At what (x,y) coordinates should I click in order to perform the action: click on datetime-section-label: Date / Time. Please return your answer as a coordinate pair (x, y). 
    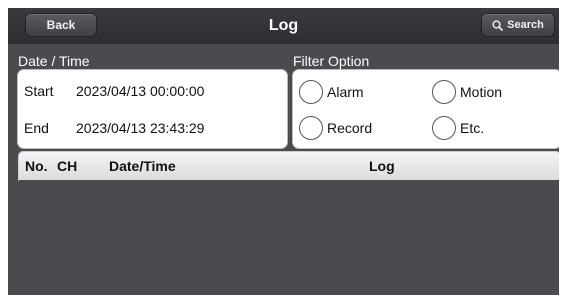
    Looking at the image, I should click on (54, 61).